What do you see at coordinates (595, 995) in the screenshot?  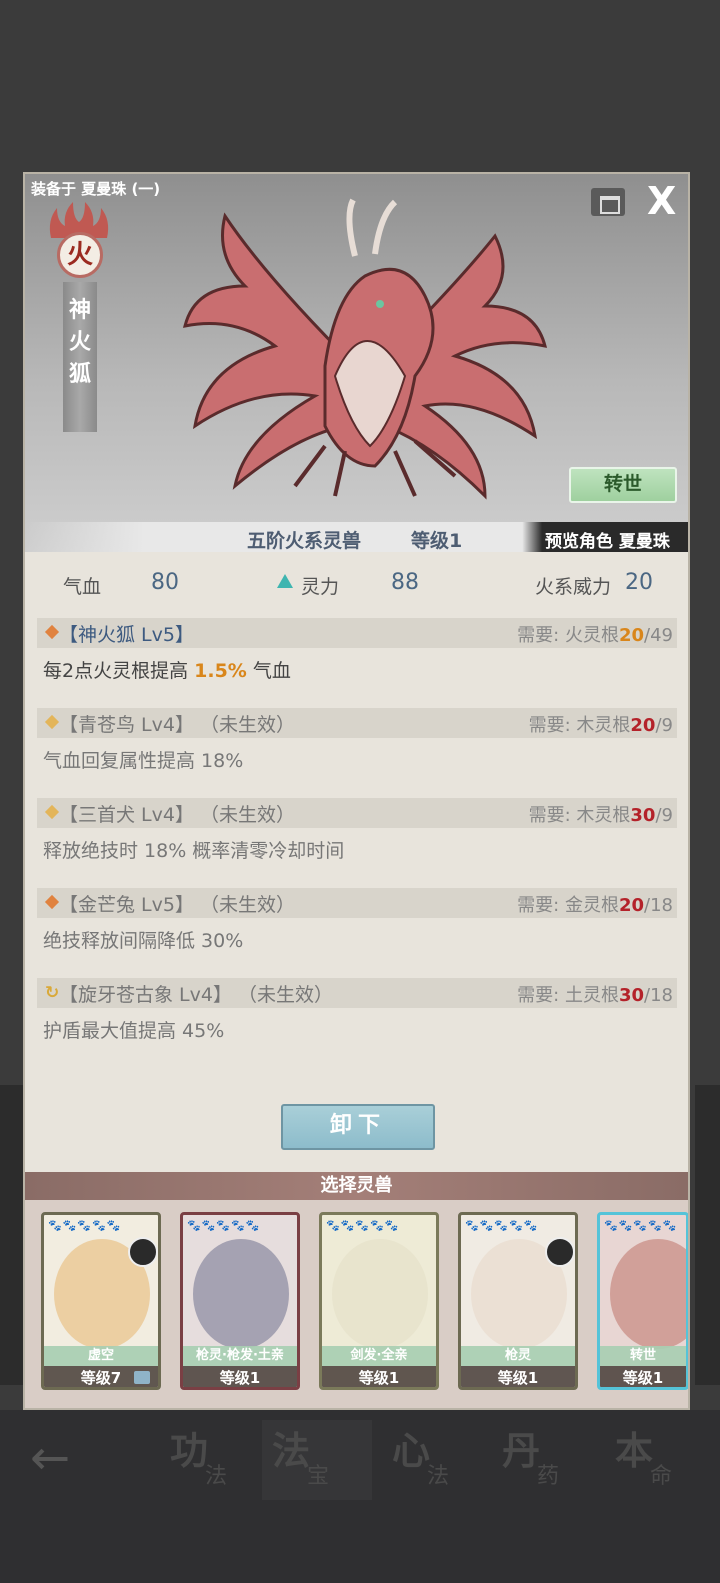 I see `bonus-requirement: 需要: 土灵根30/18` at bounding box center [595, 995].